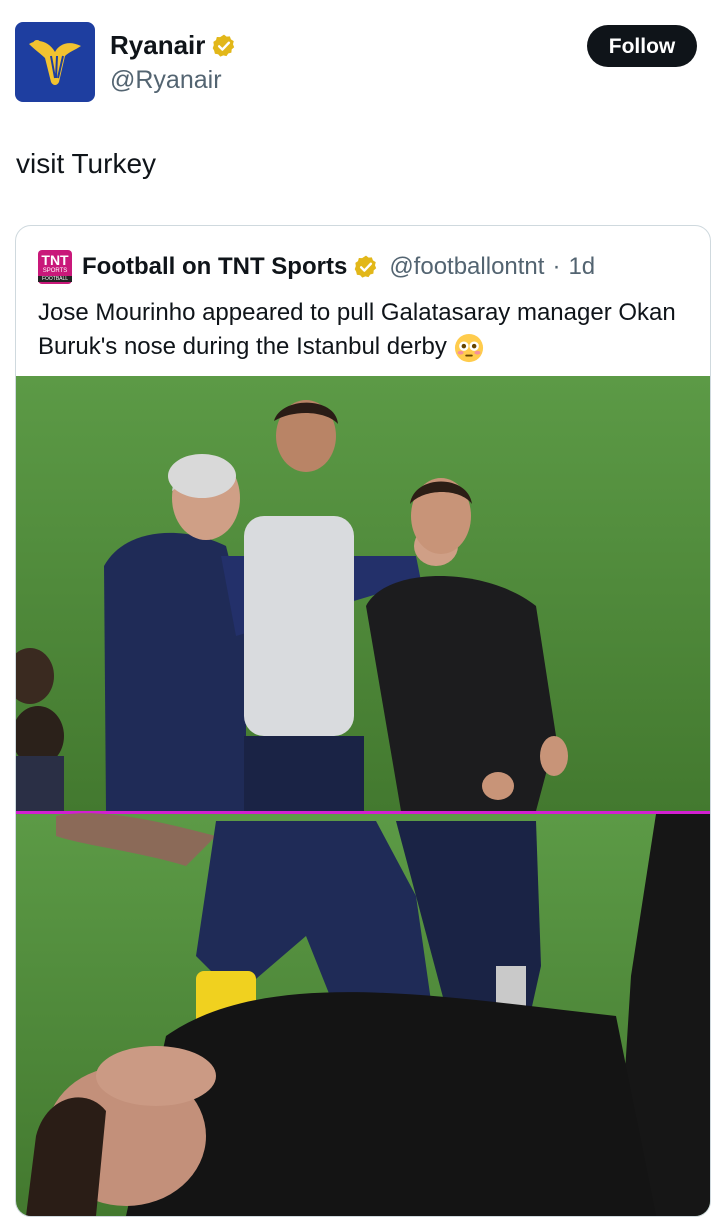 The image size is (726, 1217). I want to click on flushed-face-emoji-icon, so click(468, 347).